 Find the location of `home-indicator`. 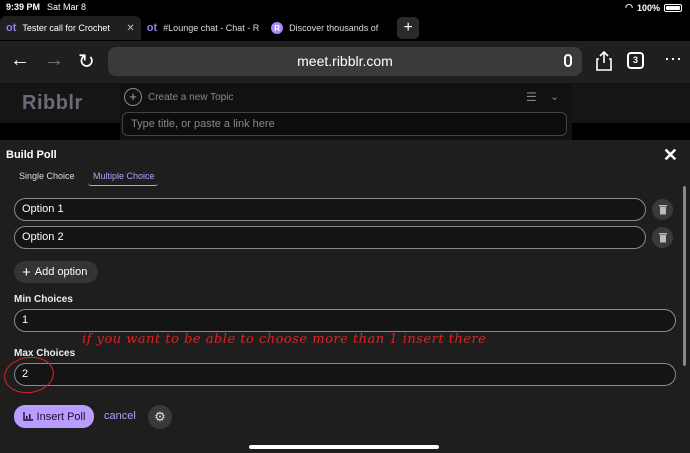

home-indicator is located at coordinates (344, 447).